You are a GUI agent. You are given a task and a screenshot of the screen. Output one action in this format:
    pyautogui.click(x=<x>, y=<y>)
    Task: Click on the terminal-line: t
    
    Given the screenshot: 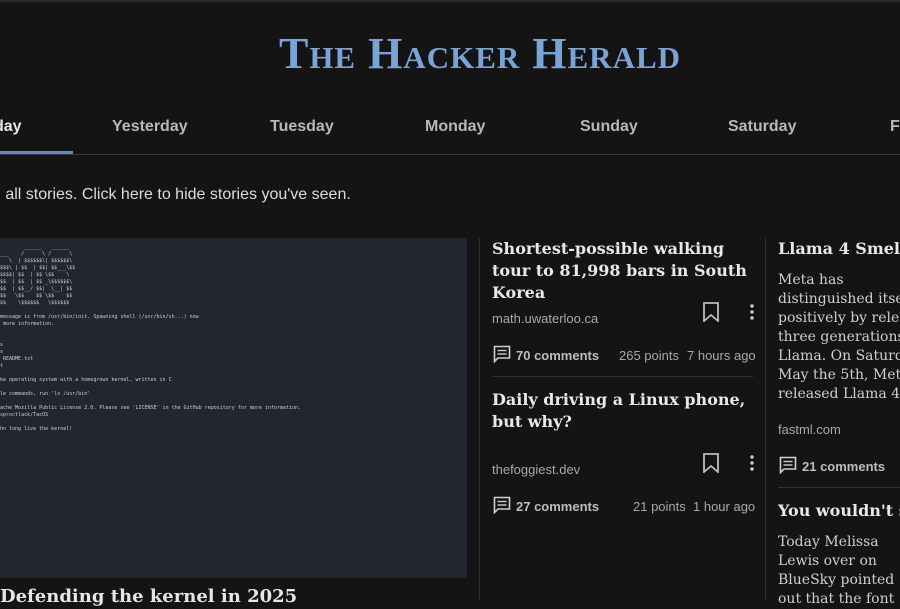 What is the action you would take?
    pyautogui.click(x=2, y=366)
    